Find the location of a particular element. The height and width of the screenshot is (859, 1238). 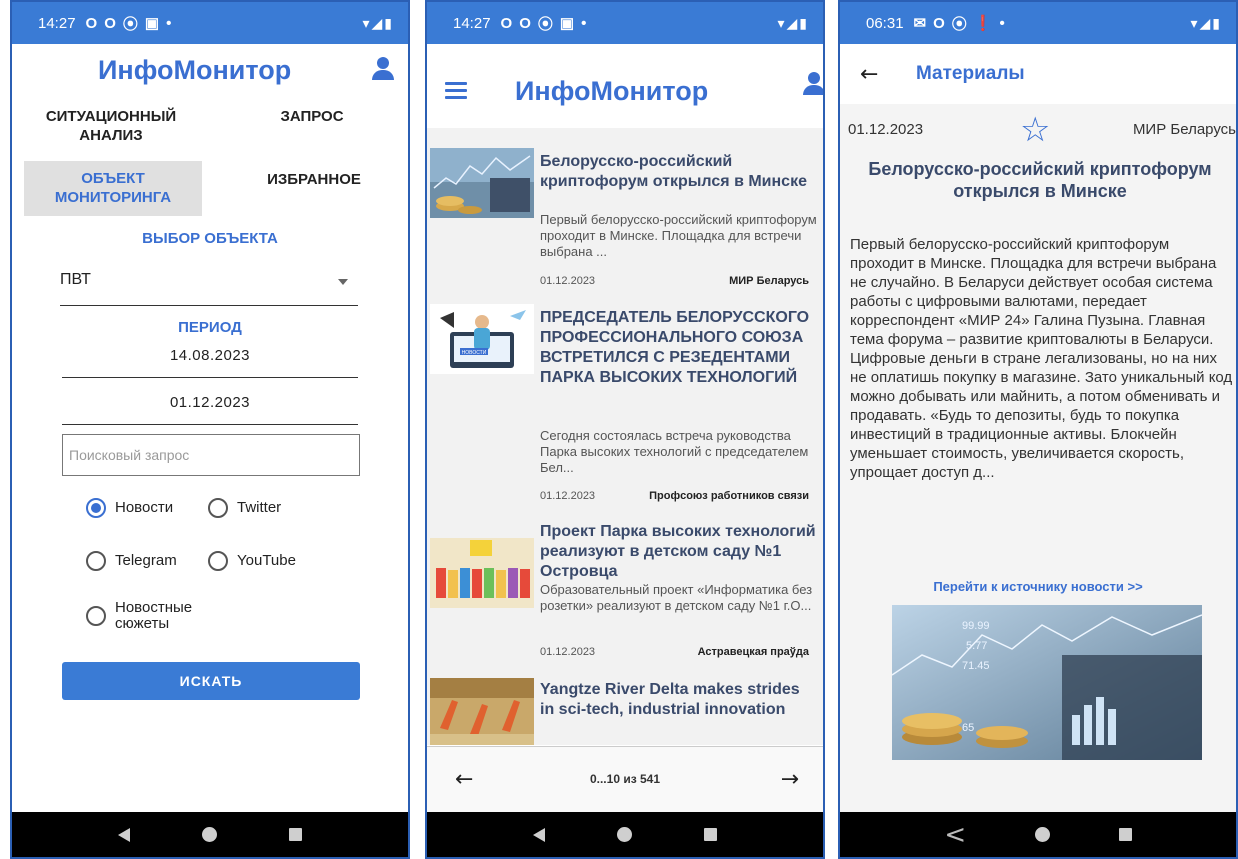

chart-number: 99.99 is located at coordinates (976, 626).